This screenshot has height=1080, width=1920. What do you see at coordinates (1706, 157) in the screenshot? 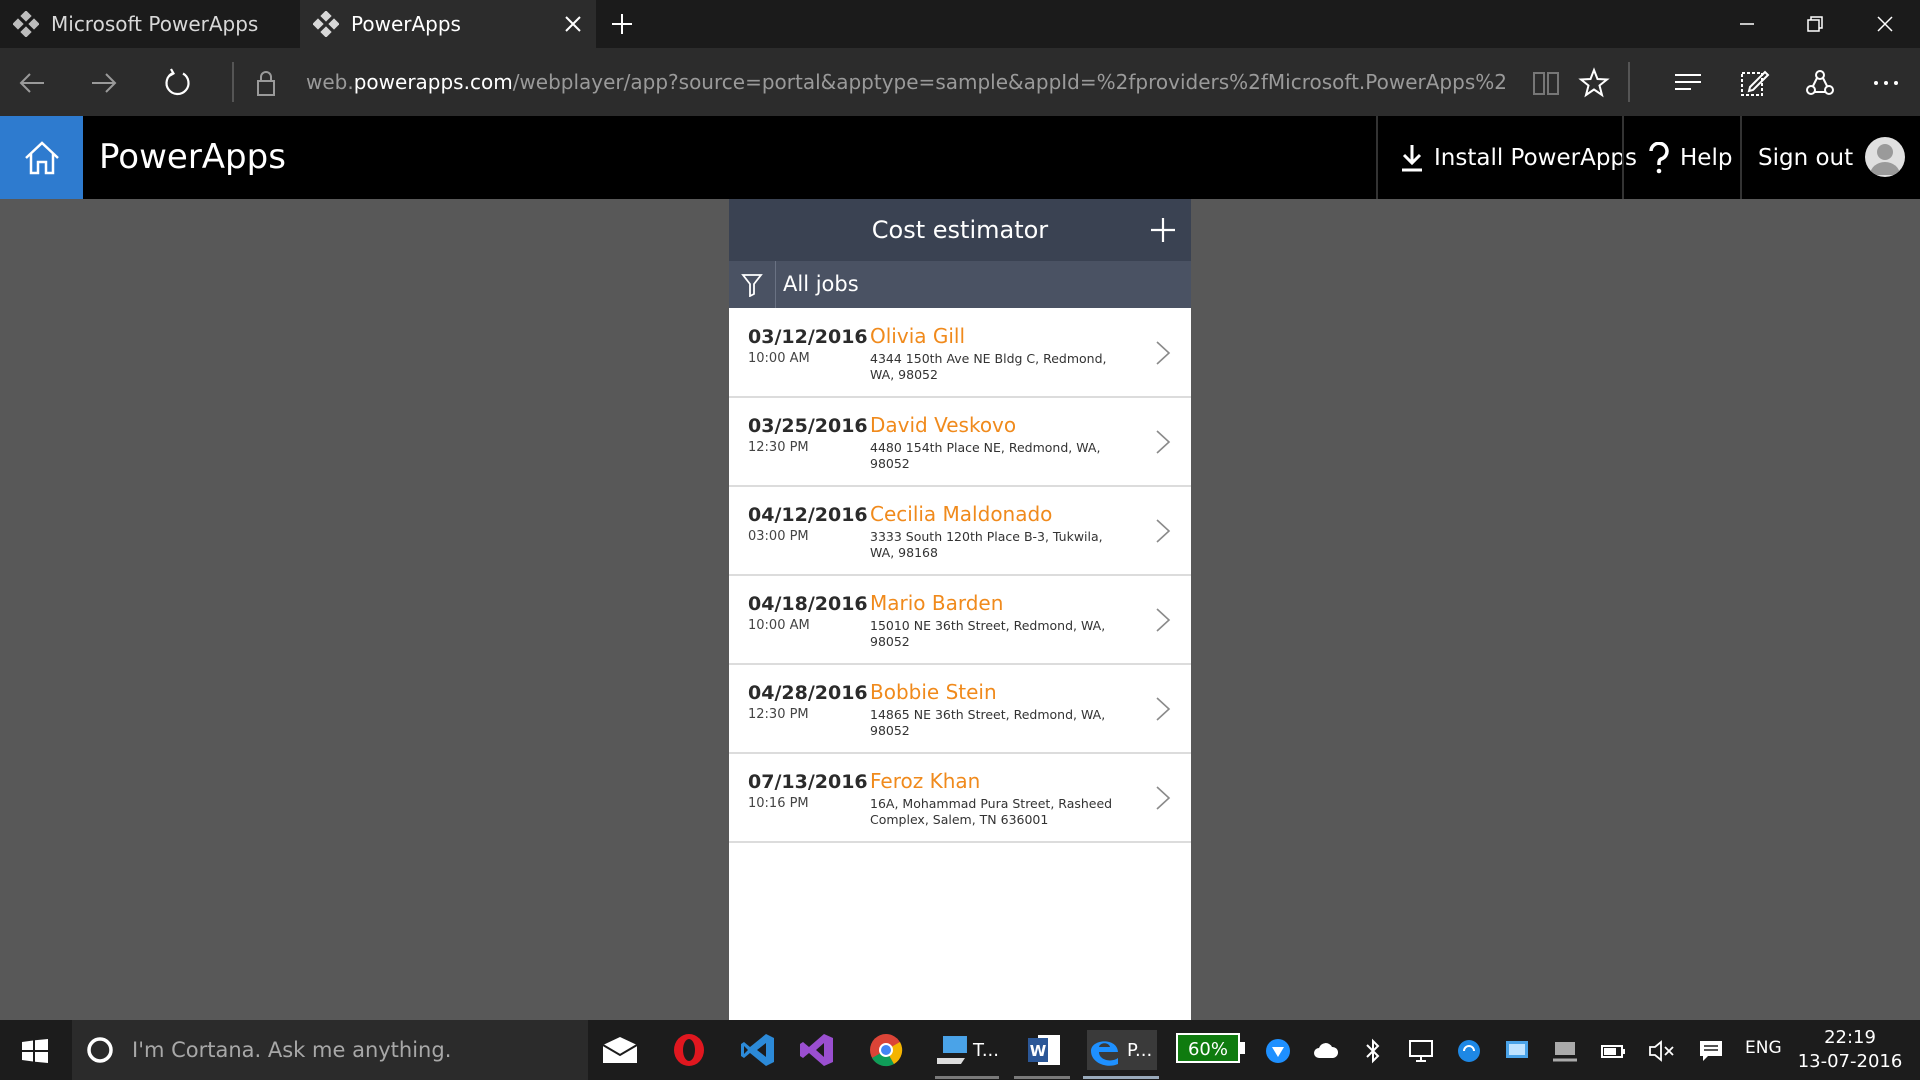
I see `help-label: Help` at bounding box center [1706, 157].